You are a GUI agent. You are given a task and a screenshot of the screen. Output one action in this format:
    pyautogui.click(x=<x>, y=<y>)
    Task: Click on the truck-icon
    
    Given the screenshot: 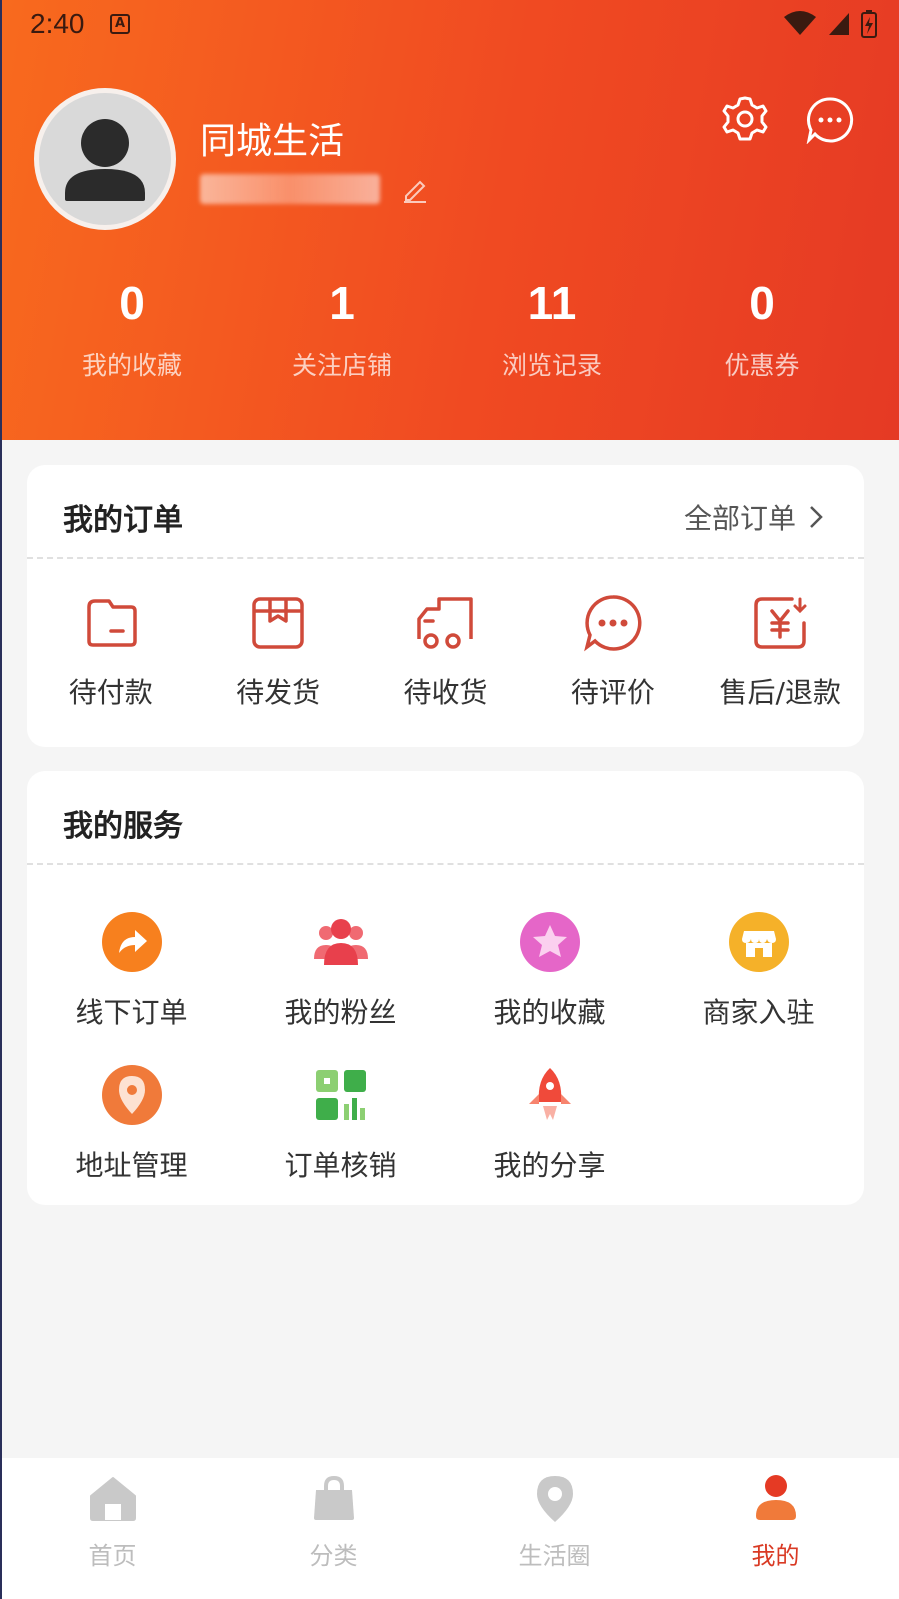 What is the action you would take?
    pyautogui.click(x=445, y=623)
    